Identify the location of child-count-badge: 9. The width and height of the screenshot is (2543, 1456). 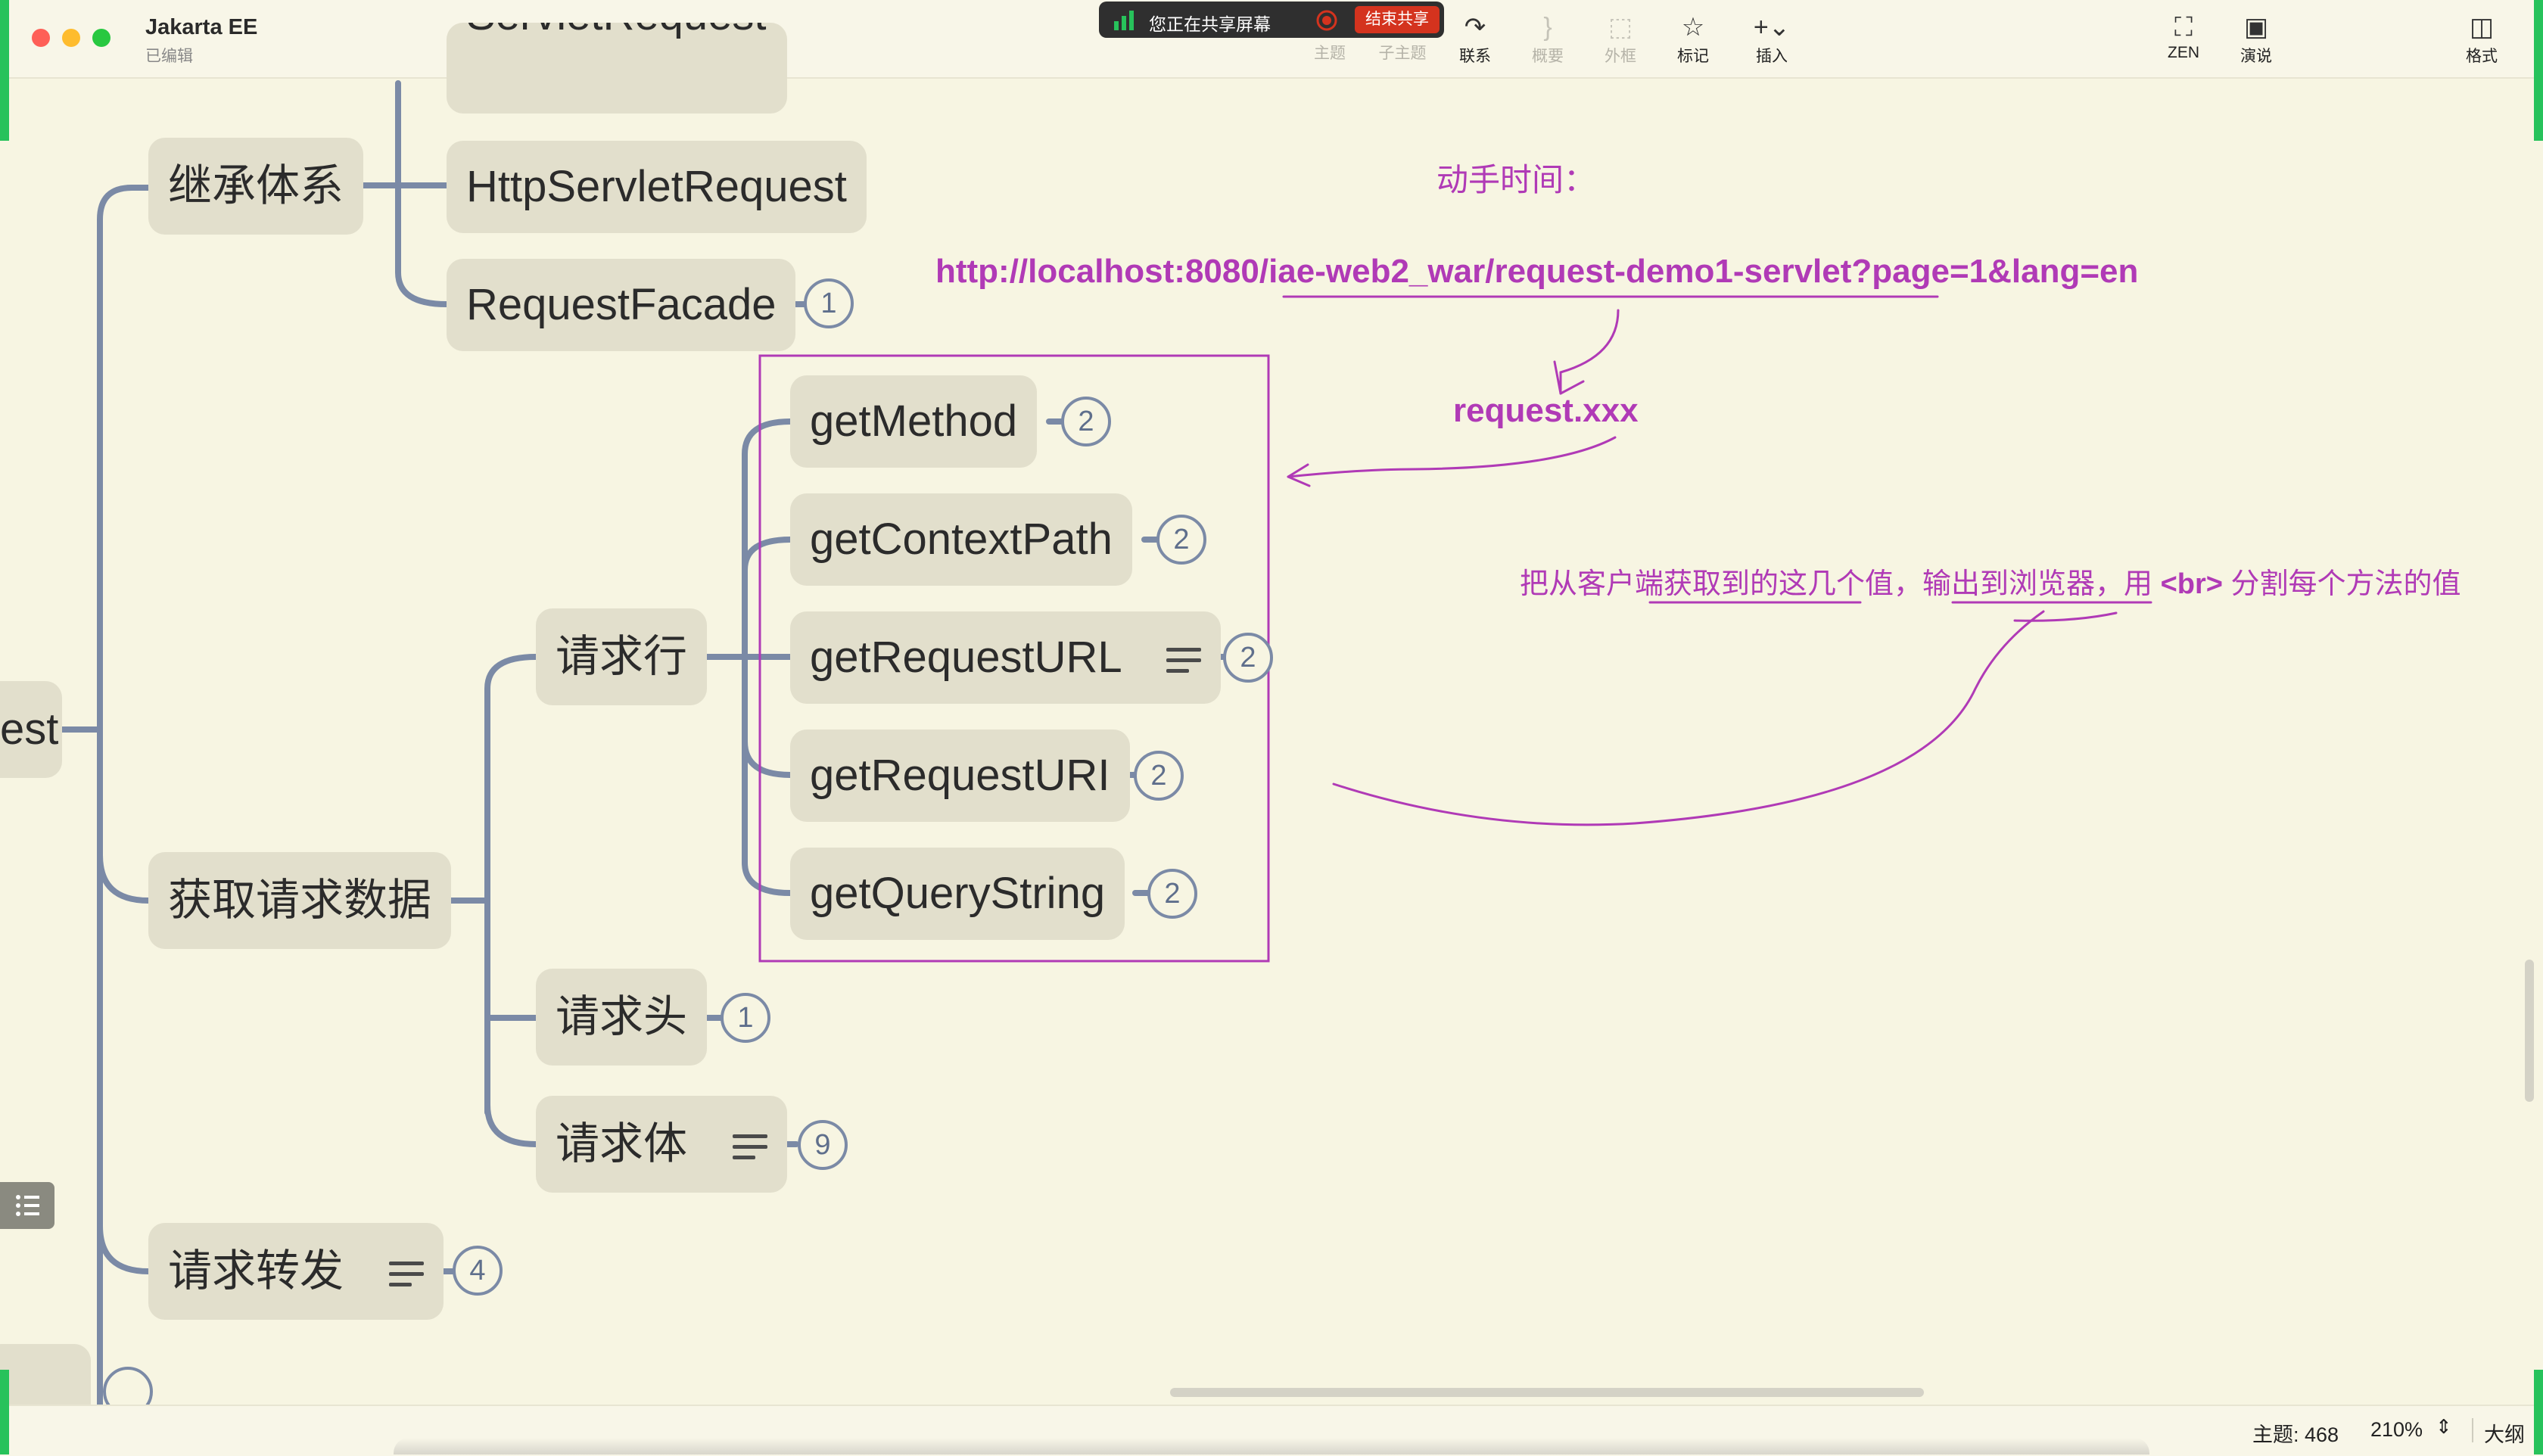
(823, 1145).